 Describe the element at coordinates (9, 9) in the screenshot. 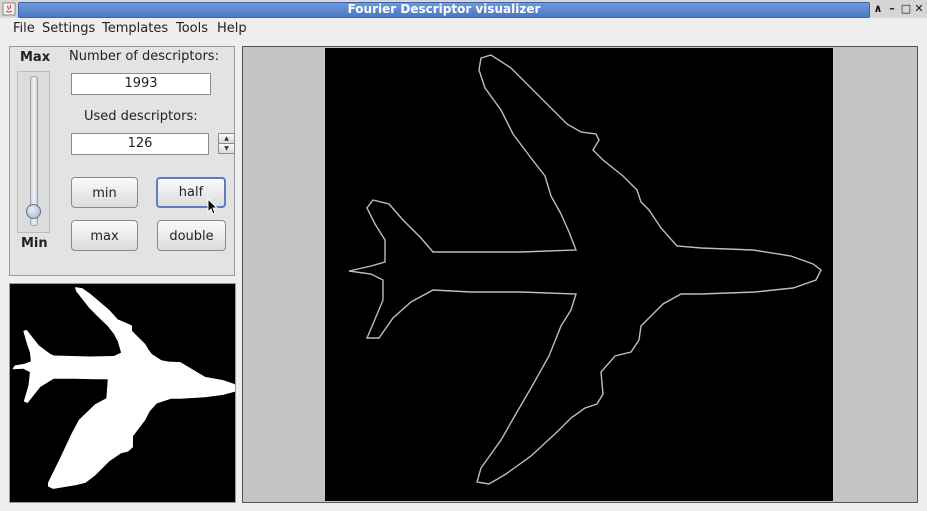

I see `java-icon` at that location.